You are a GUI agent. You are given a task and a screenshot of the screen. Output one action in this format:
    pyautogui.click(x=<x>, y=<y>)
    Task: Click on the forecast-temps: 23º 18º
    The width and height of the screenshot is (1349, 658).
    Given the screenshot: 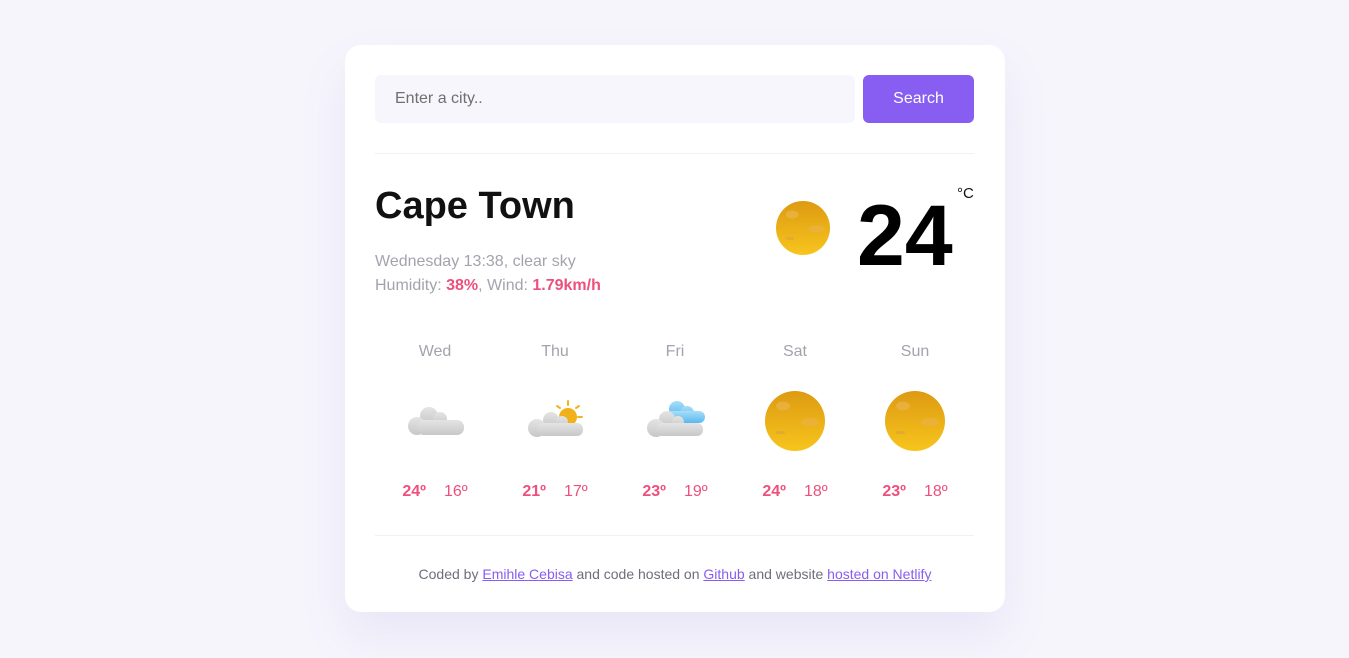 What is the action you would take?
    pyautogui.click(x=915, y=492)
    